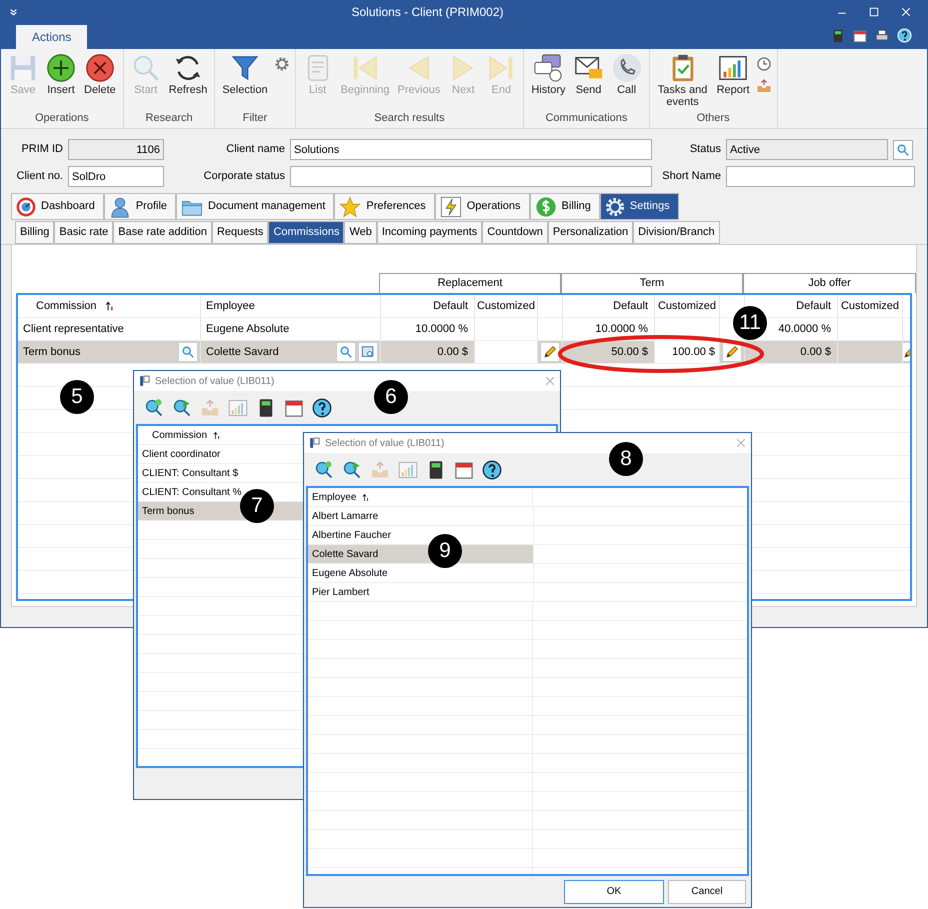 This screenshot has height=909, width=928. I want to click on sub-tab: Basic rate, so click(84, 232).